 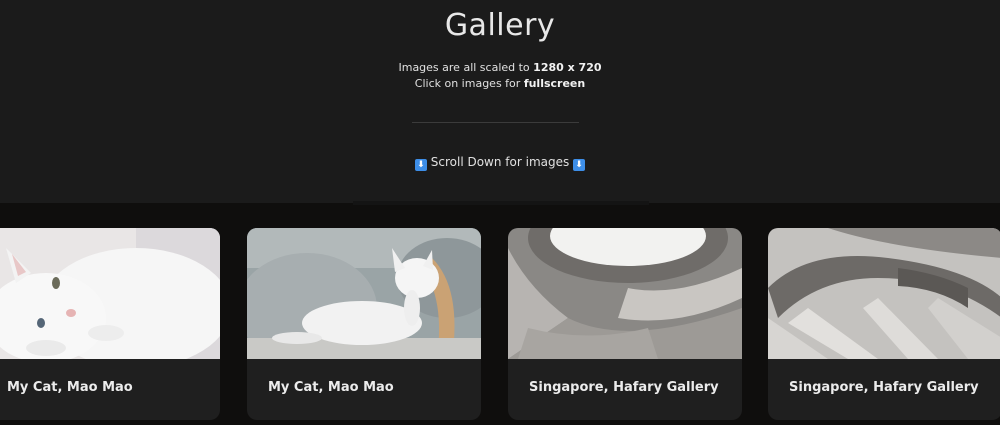 What do you see at coordinates (500, 67) in the screenshot?
I see `scale-info: Images are all scaled to 1280 x 720` at bounding box center [500, 67].